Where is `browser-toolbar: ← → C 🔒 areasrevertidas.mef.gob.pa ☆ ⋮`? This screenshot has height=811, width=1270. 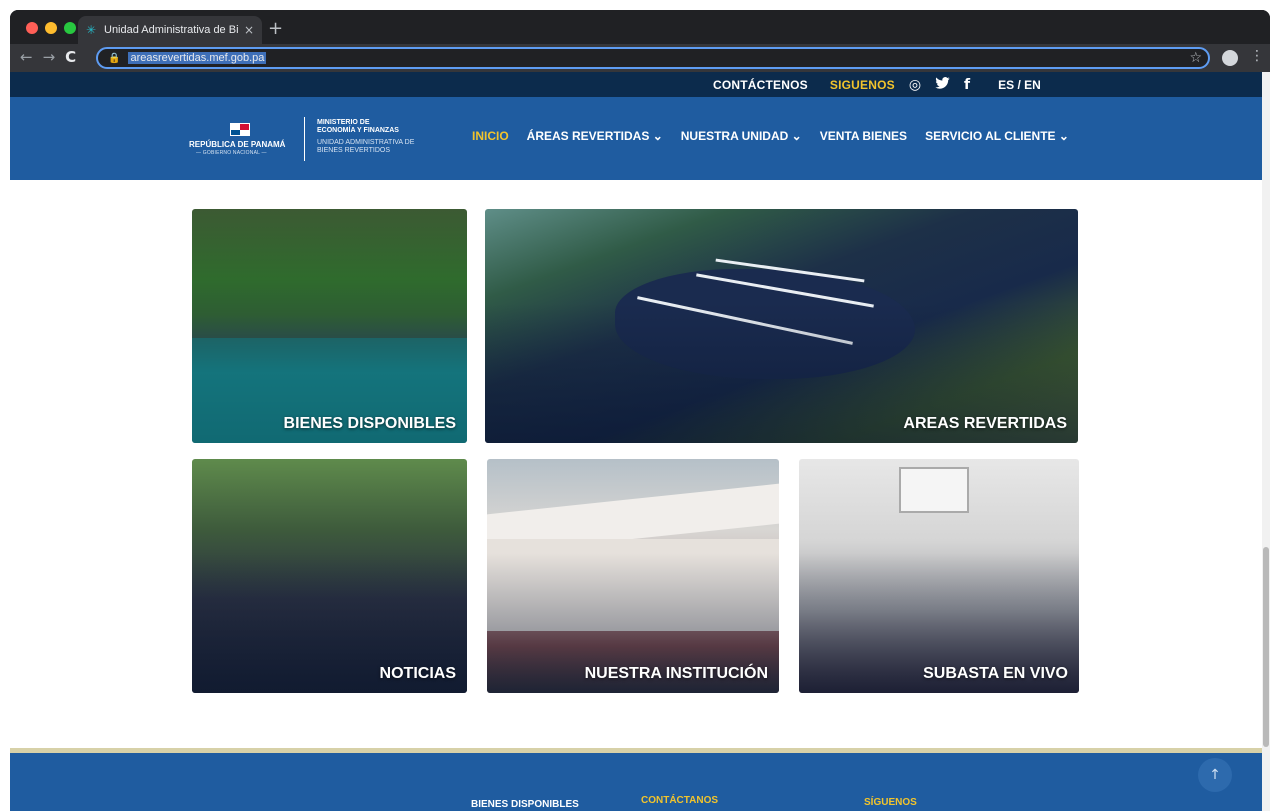 browser-toolbar: ← → C 🔒 areasrevertidas.mef.gob.pa ☆ ⋮ is located at coordinates (640, 58).